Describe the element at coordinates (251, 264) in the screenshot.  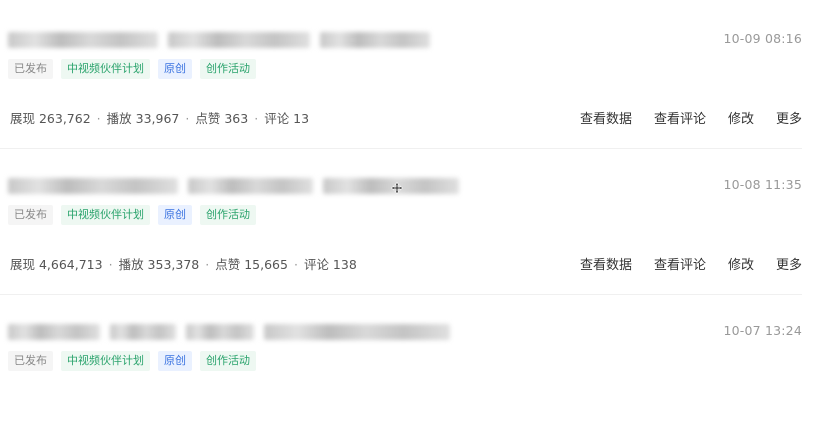
I see `likes-stat: 点赞 15,665` at that location.